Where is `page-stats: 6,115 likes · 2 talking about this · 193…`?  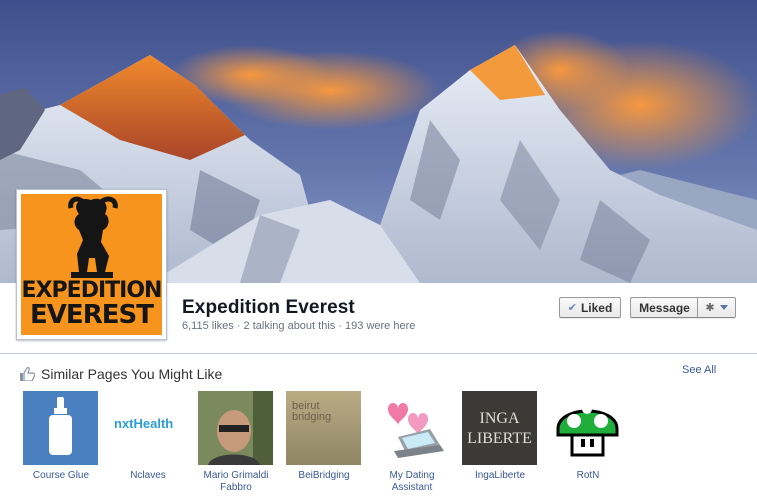 page-stats: 6,115 likes · 2 talking about this · 193… is located at coordinates (299, 326).